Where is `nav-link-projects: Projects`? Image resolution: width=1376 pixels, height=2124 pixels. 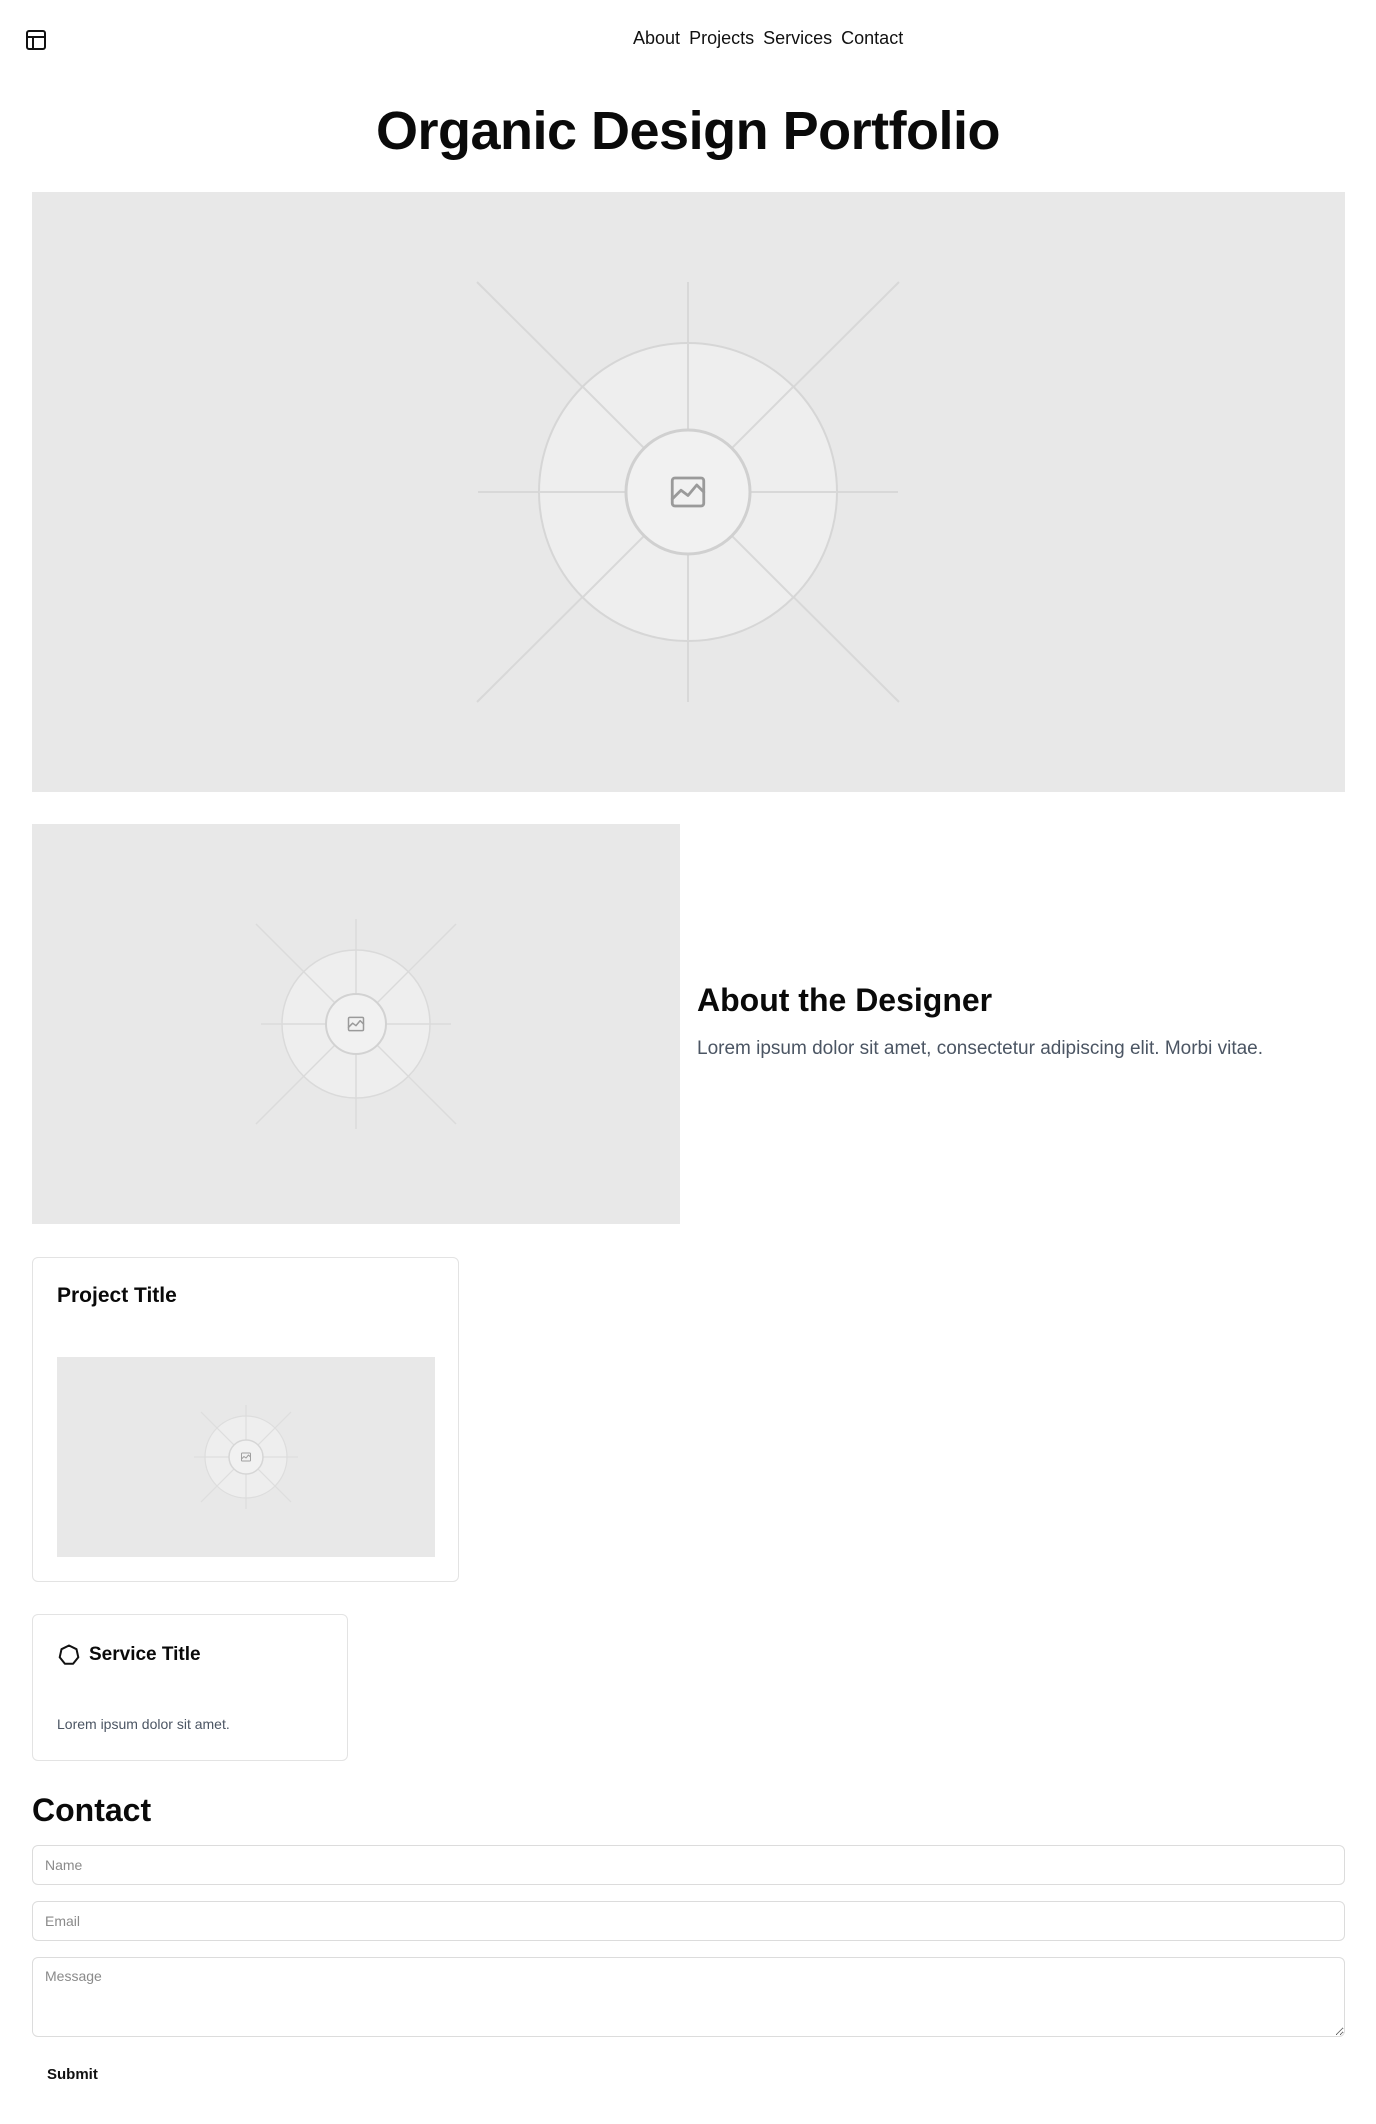
nav-link-projects: Projects is located at coordinates (721, 38).